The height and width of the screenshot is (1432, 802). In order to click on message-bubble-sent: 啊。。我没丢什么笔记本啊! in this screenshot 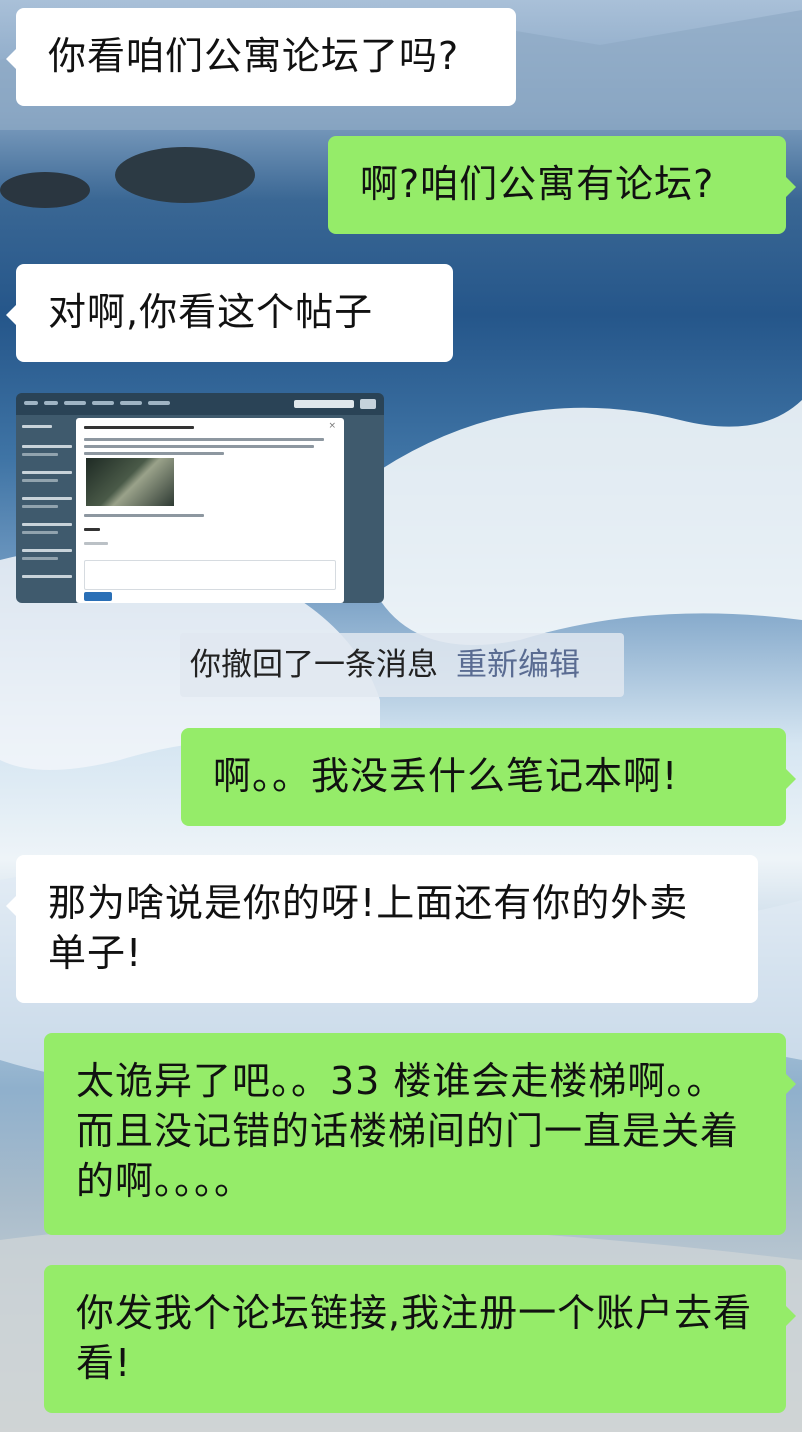, I will do `click(488, 777)`.